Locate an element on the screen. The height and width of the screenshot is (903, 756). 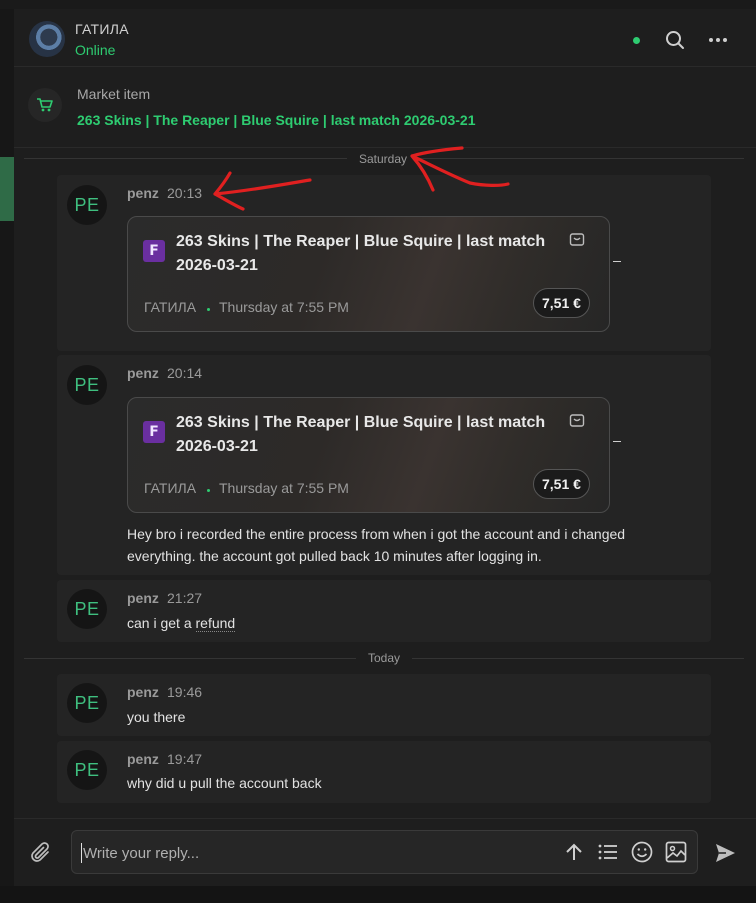
arrow-up-icon is located at coordinates (574, 852).